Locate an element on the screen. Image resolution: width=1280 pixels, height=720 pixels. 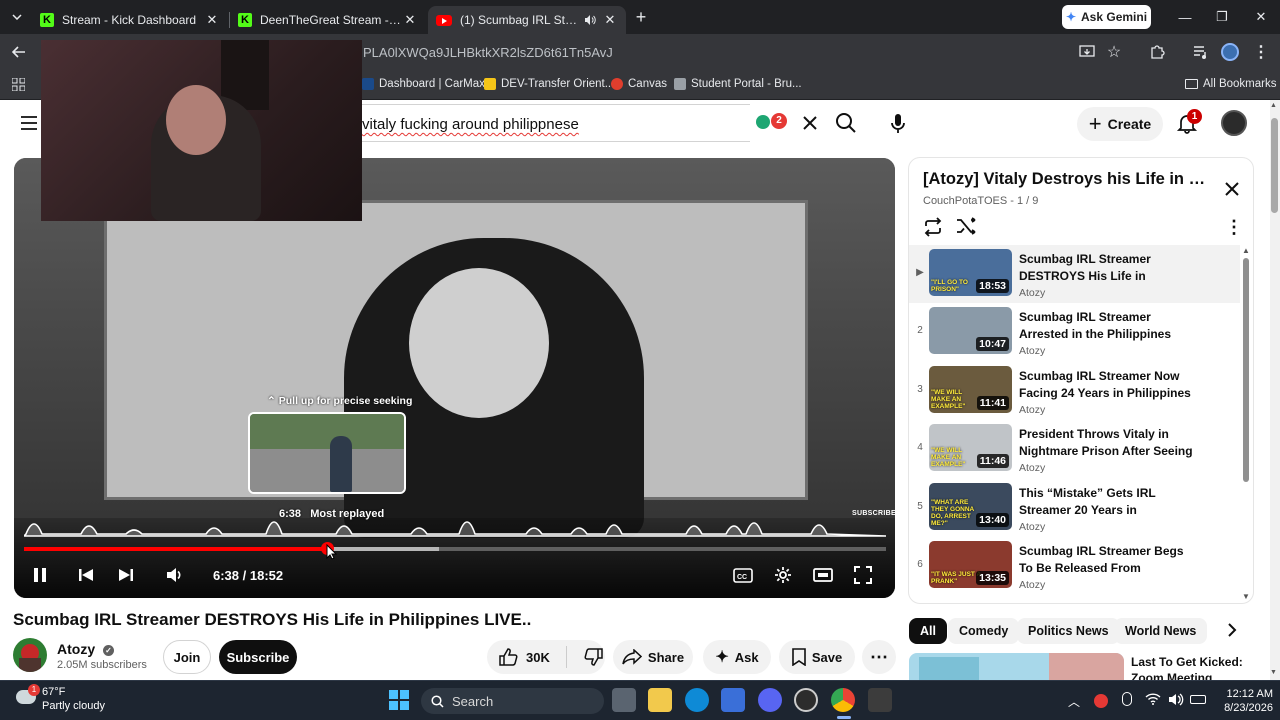
notifications-bell-icon: 1 is located at coordinates (1189, 122).